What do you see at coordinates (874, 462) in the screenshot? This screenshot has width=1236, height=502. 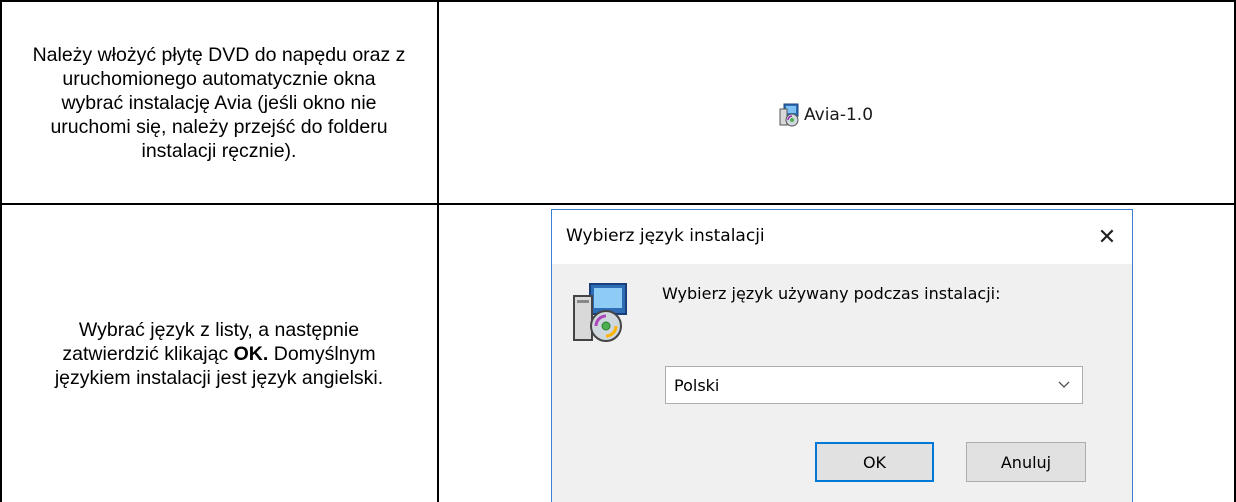 I see `ok-button: OK` at bounding box center [874, 462].